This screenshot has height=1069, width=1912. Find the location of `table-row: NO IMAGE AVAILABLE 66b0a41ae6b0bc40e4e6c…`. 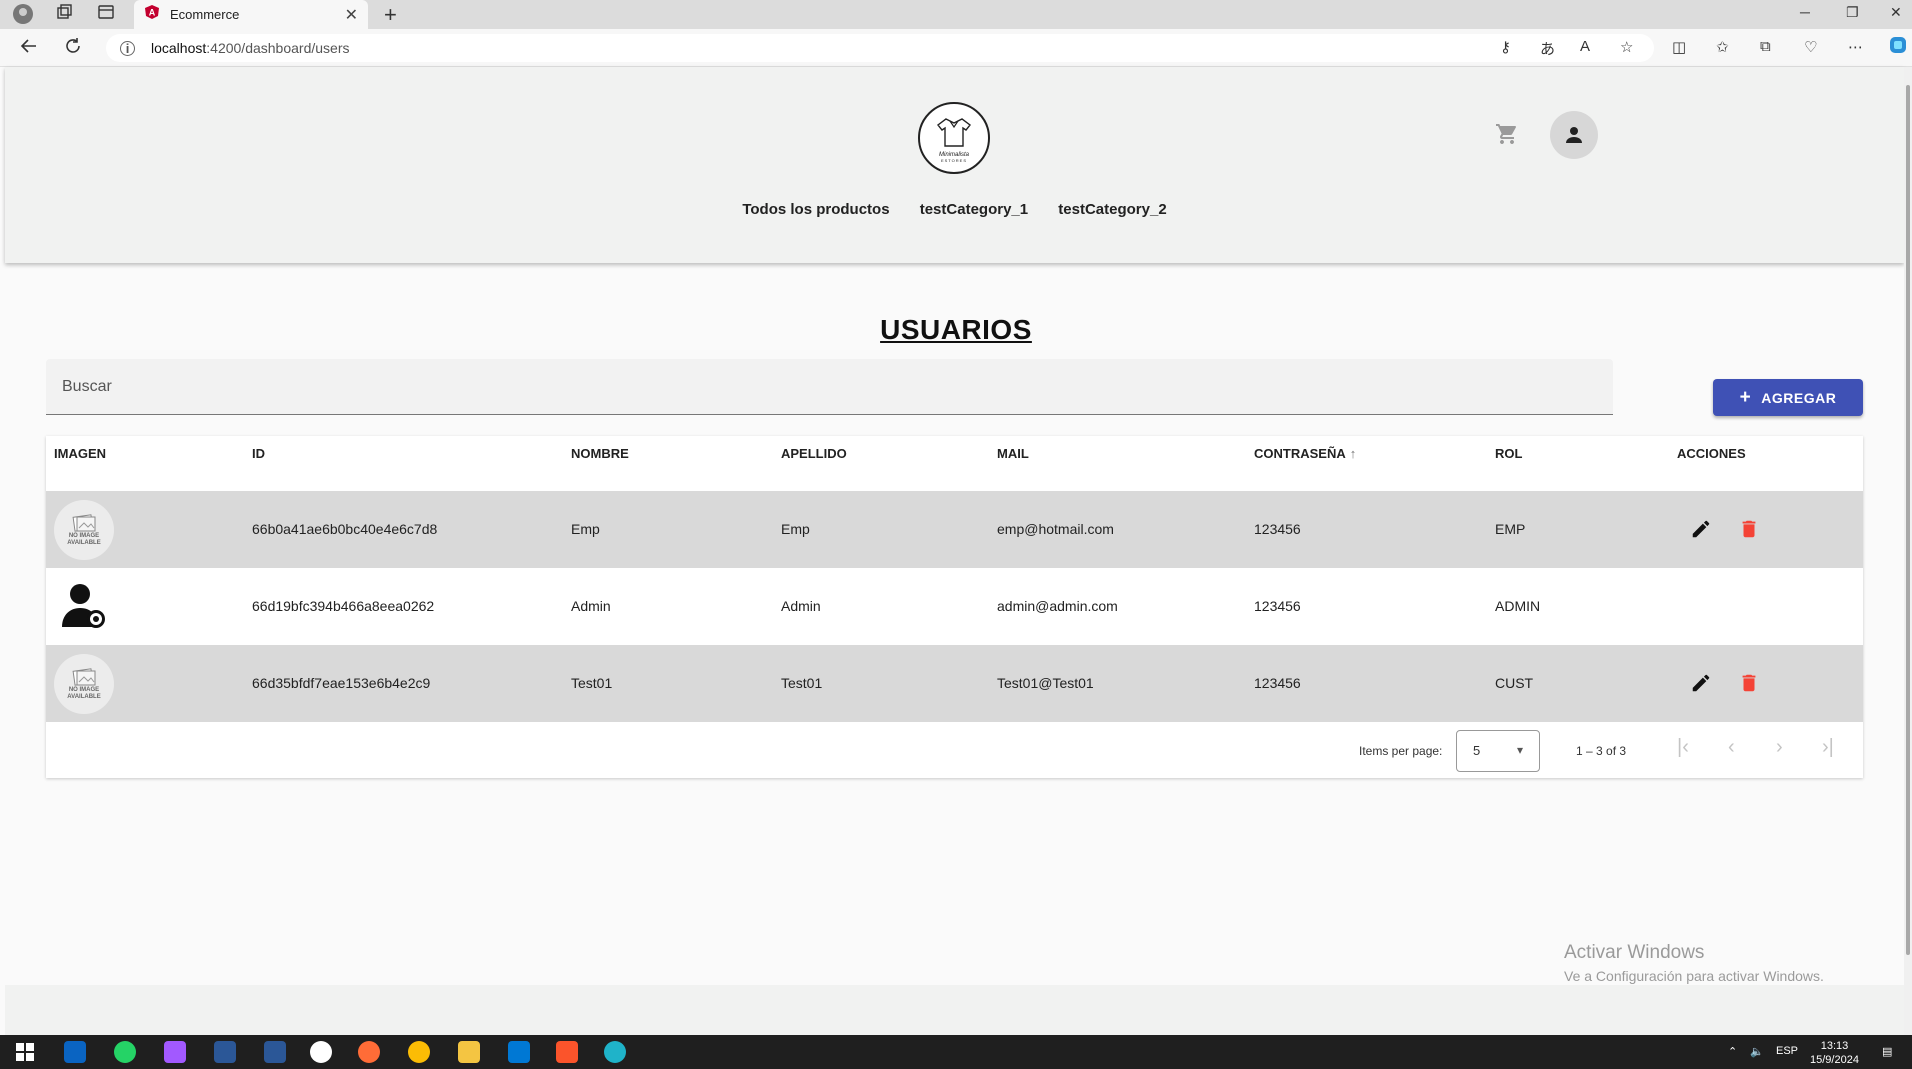

table-row: NO IMAGE AVAILABLE 66b0a41ae6b0bc40e4e6c… is located at coordinates (954, 529).